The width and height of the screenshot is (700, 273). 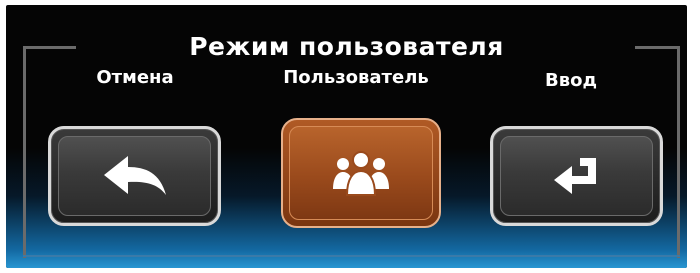 I want to click on users-group-icon, so click(x=361, y=173).